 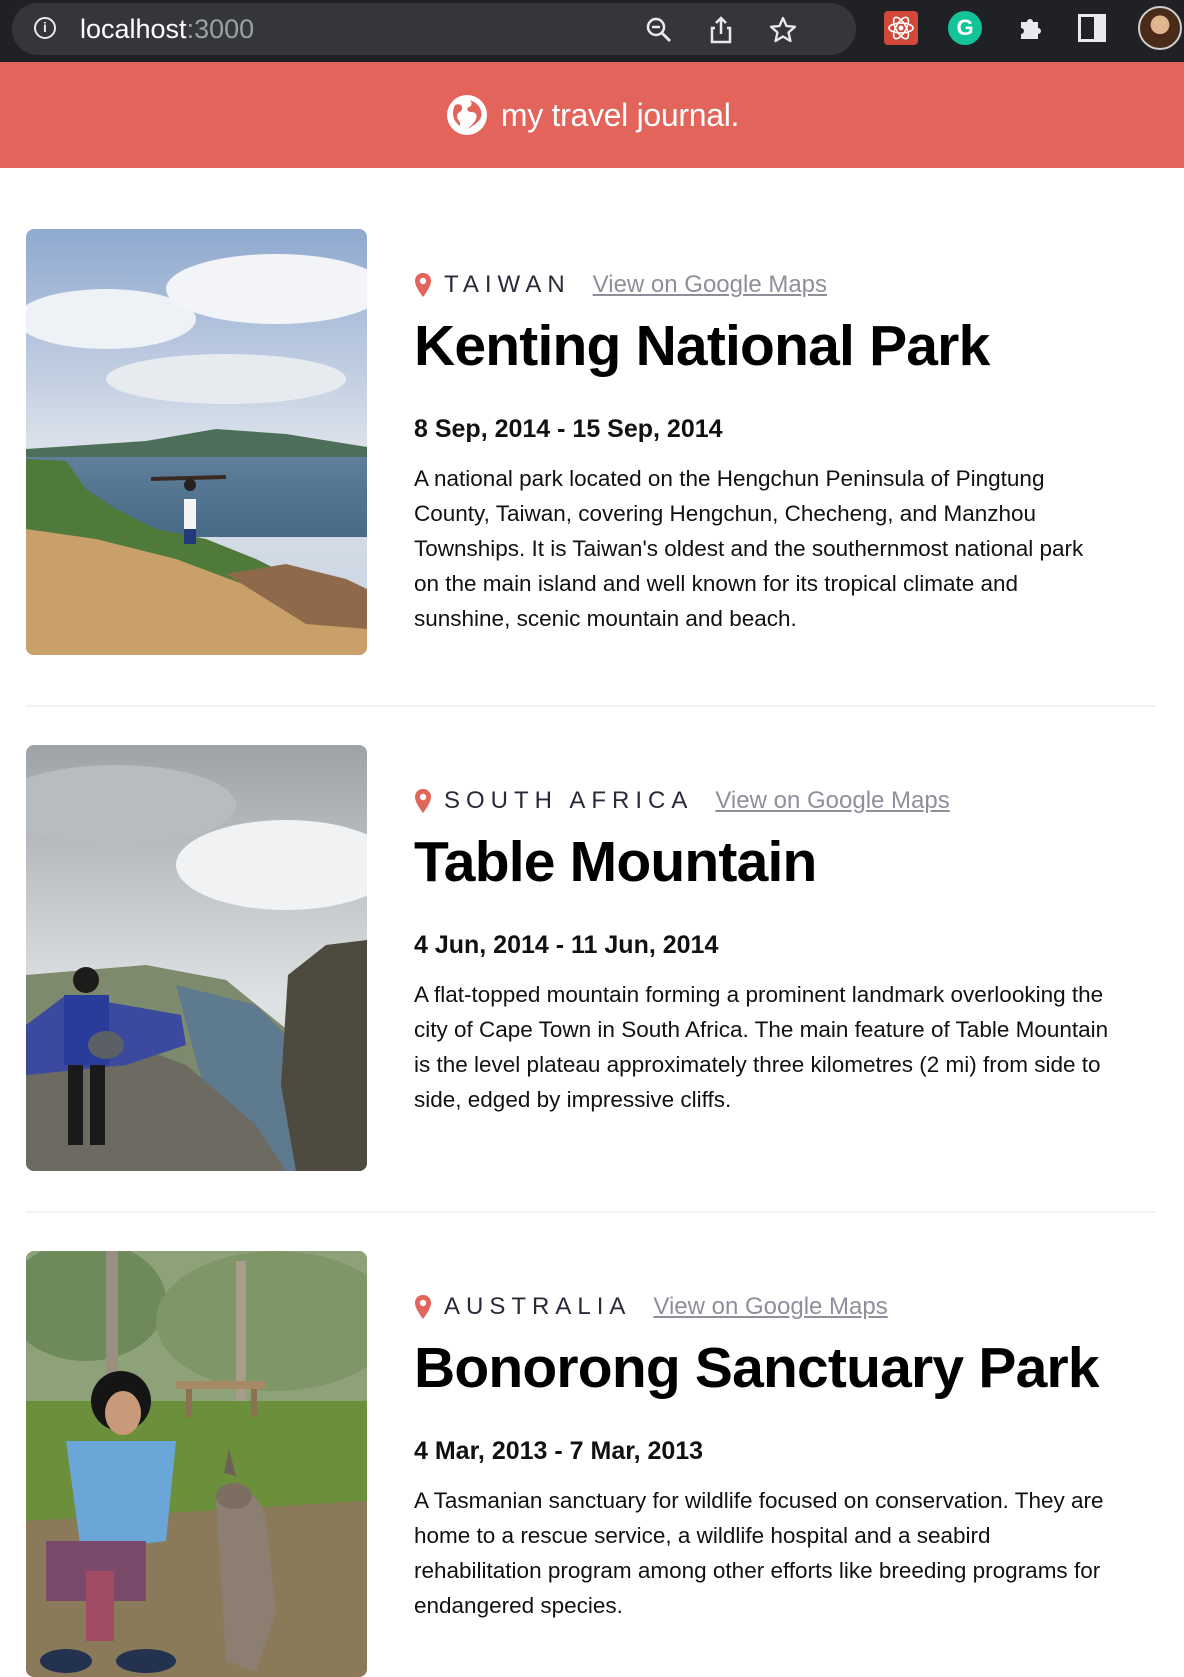 What do you see at coordinates (1030, 28) in the screenshot?
I see `extensions-icon` at bounding box center [1030, 28].